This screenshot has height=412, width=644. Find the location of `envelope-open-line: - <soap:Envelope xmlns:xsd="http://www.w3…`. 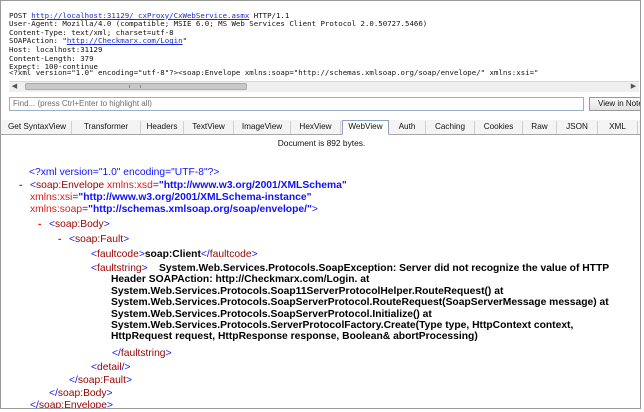

envelope-open-line: - <soap:Envelope xmlns:xsd="http://www.w3… is located at coordinates (183, 185).